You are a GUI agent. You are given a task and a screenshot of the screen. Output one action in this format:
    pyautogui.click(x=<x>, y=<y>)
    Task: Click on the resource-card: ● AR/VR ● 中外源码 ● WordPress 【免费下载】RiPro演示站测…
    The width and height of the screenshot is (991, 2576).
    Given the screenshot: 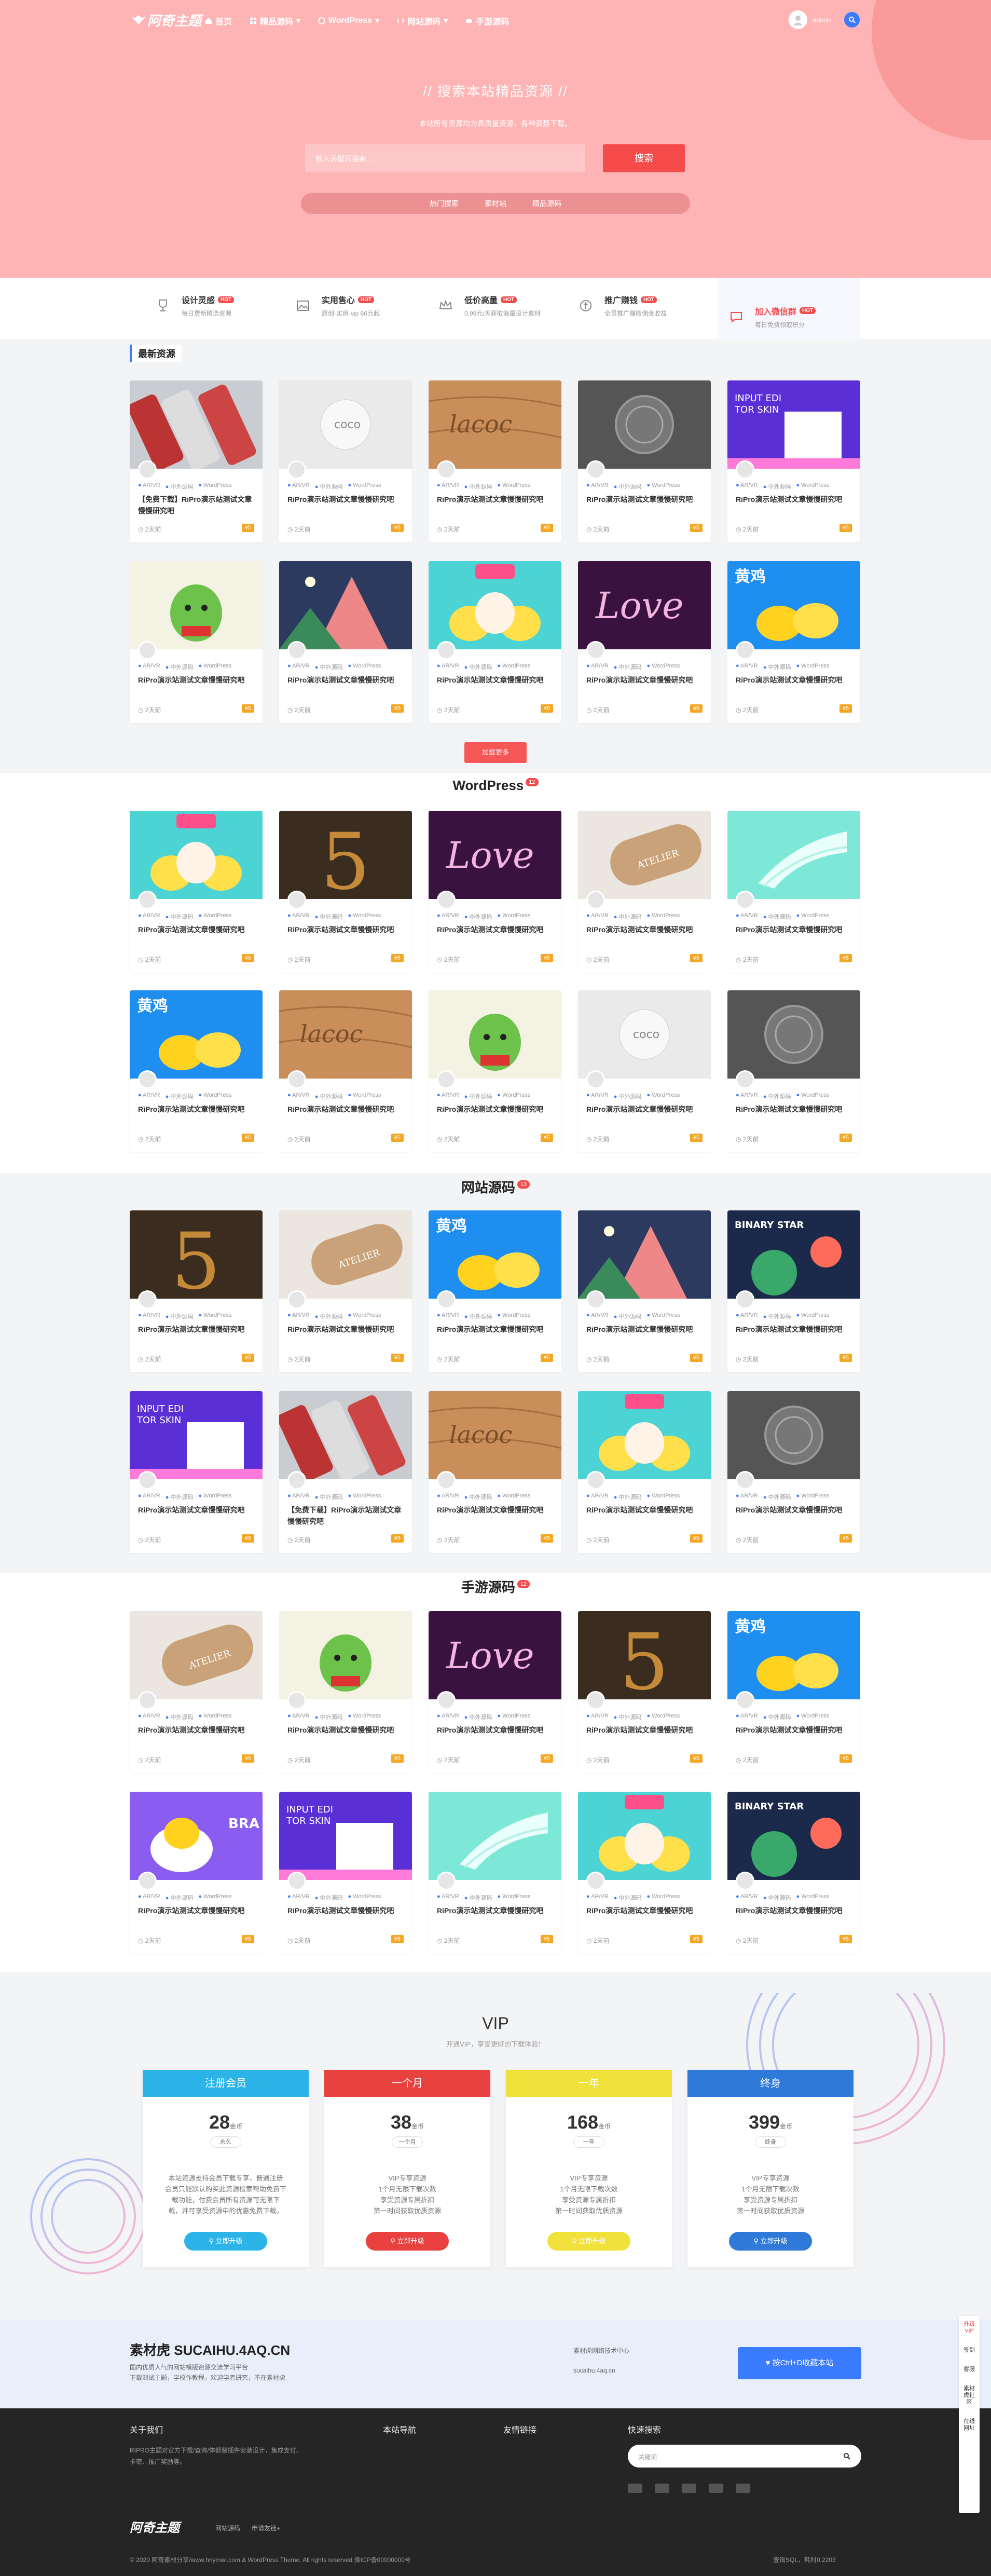 What is the action you would take?
    pyautogui.click(x=196, y=461)
    